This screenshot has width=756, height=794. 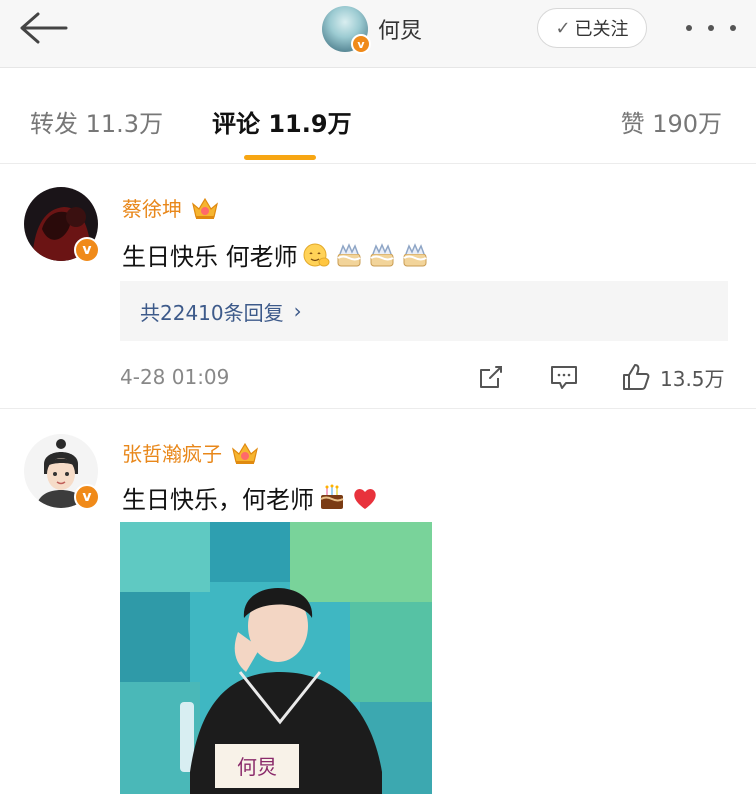 I want to click on share-button, so click(x=491, y=377).